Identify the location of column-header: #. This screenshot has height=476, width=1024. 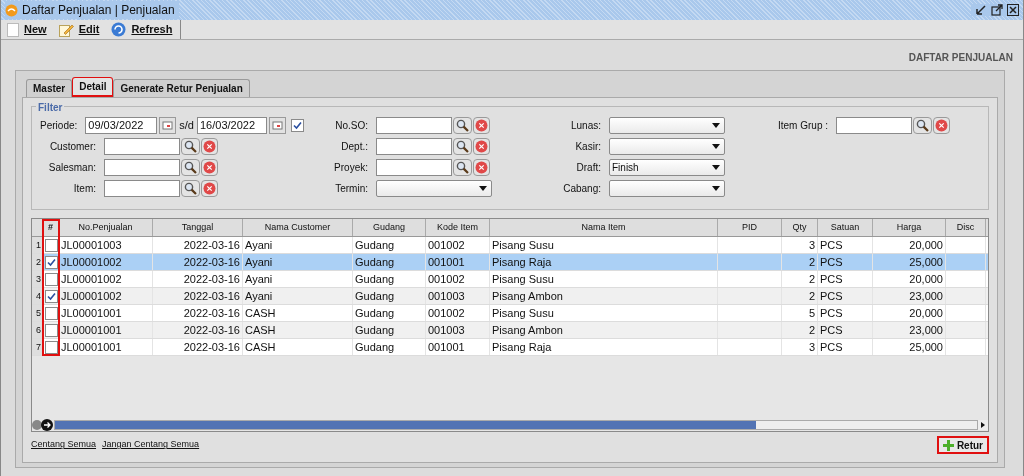
(51, 227).